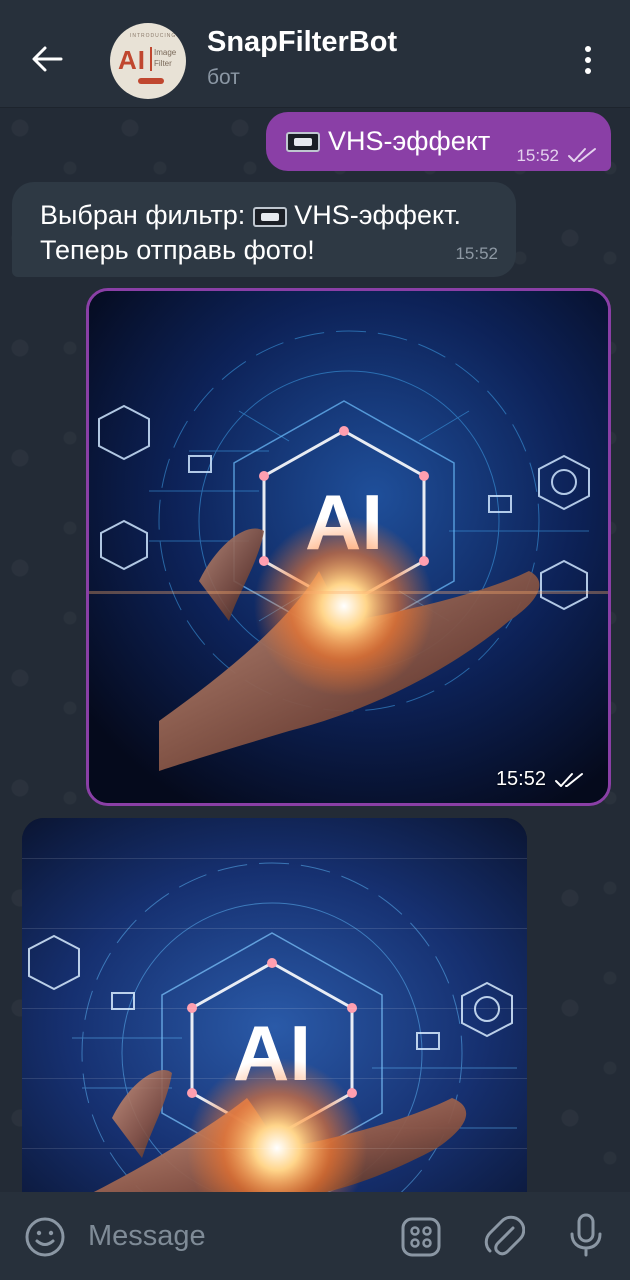 The image size is (630, 1280). I want to click on bot-menu-icon, so click(421, 1237).